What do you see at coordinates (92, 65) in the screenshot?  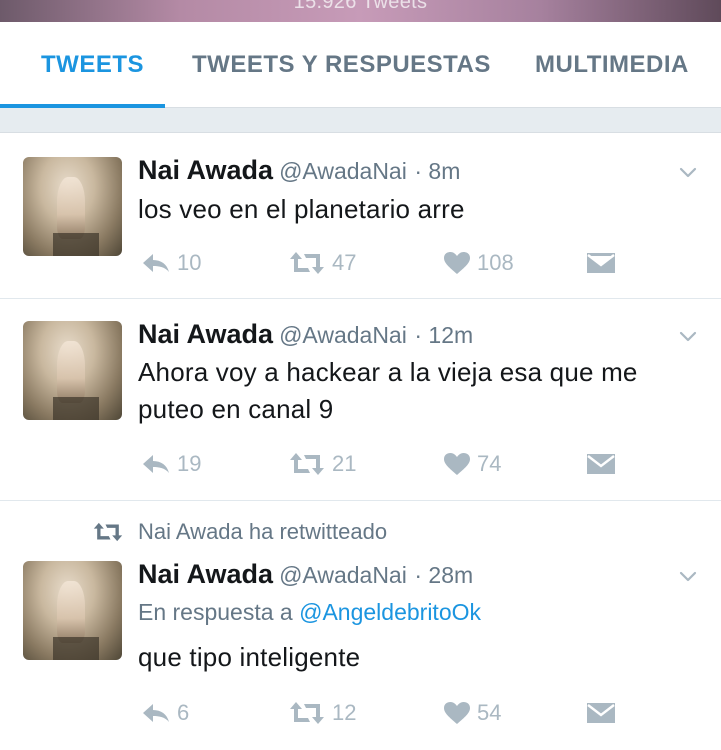 I see `tab-tweets: TWEETS` at bounding box center [92, 65].